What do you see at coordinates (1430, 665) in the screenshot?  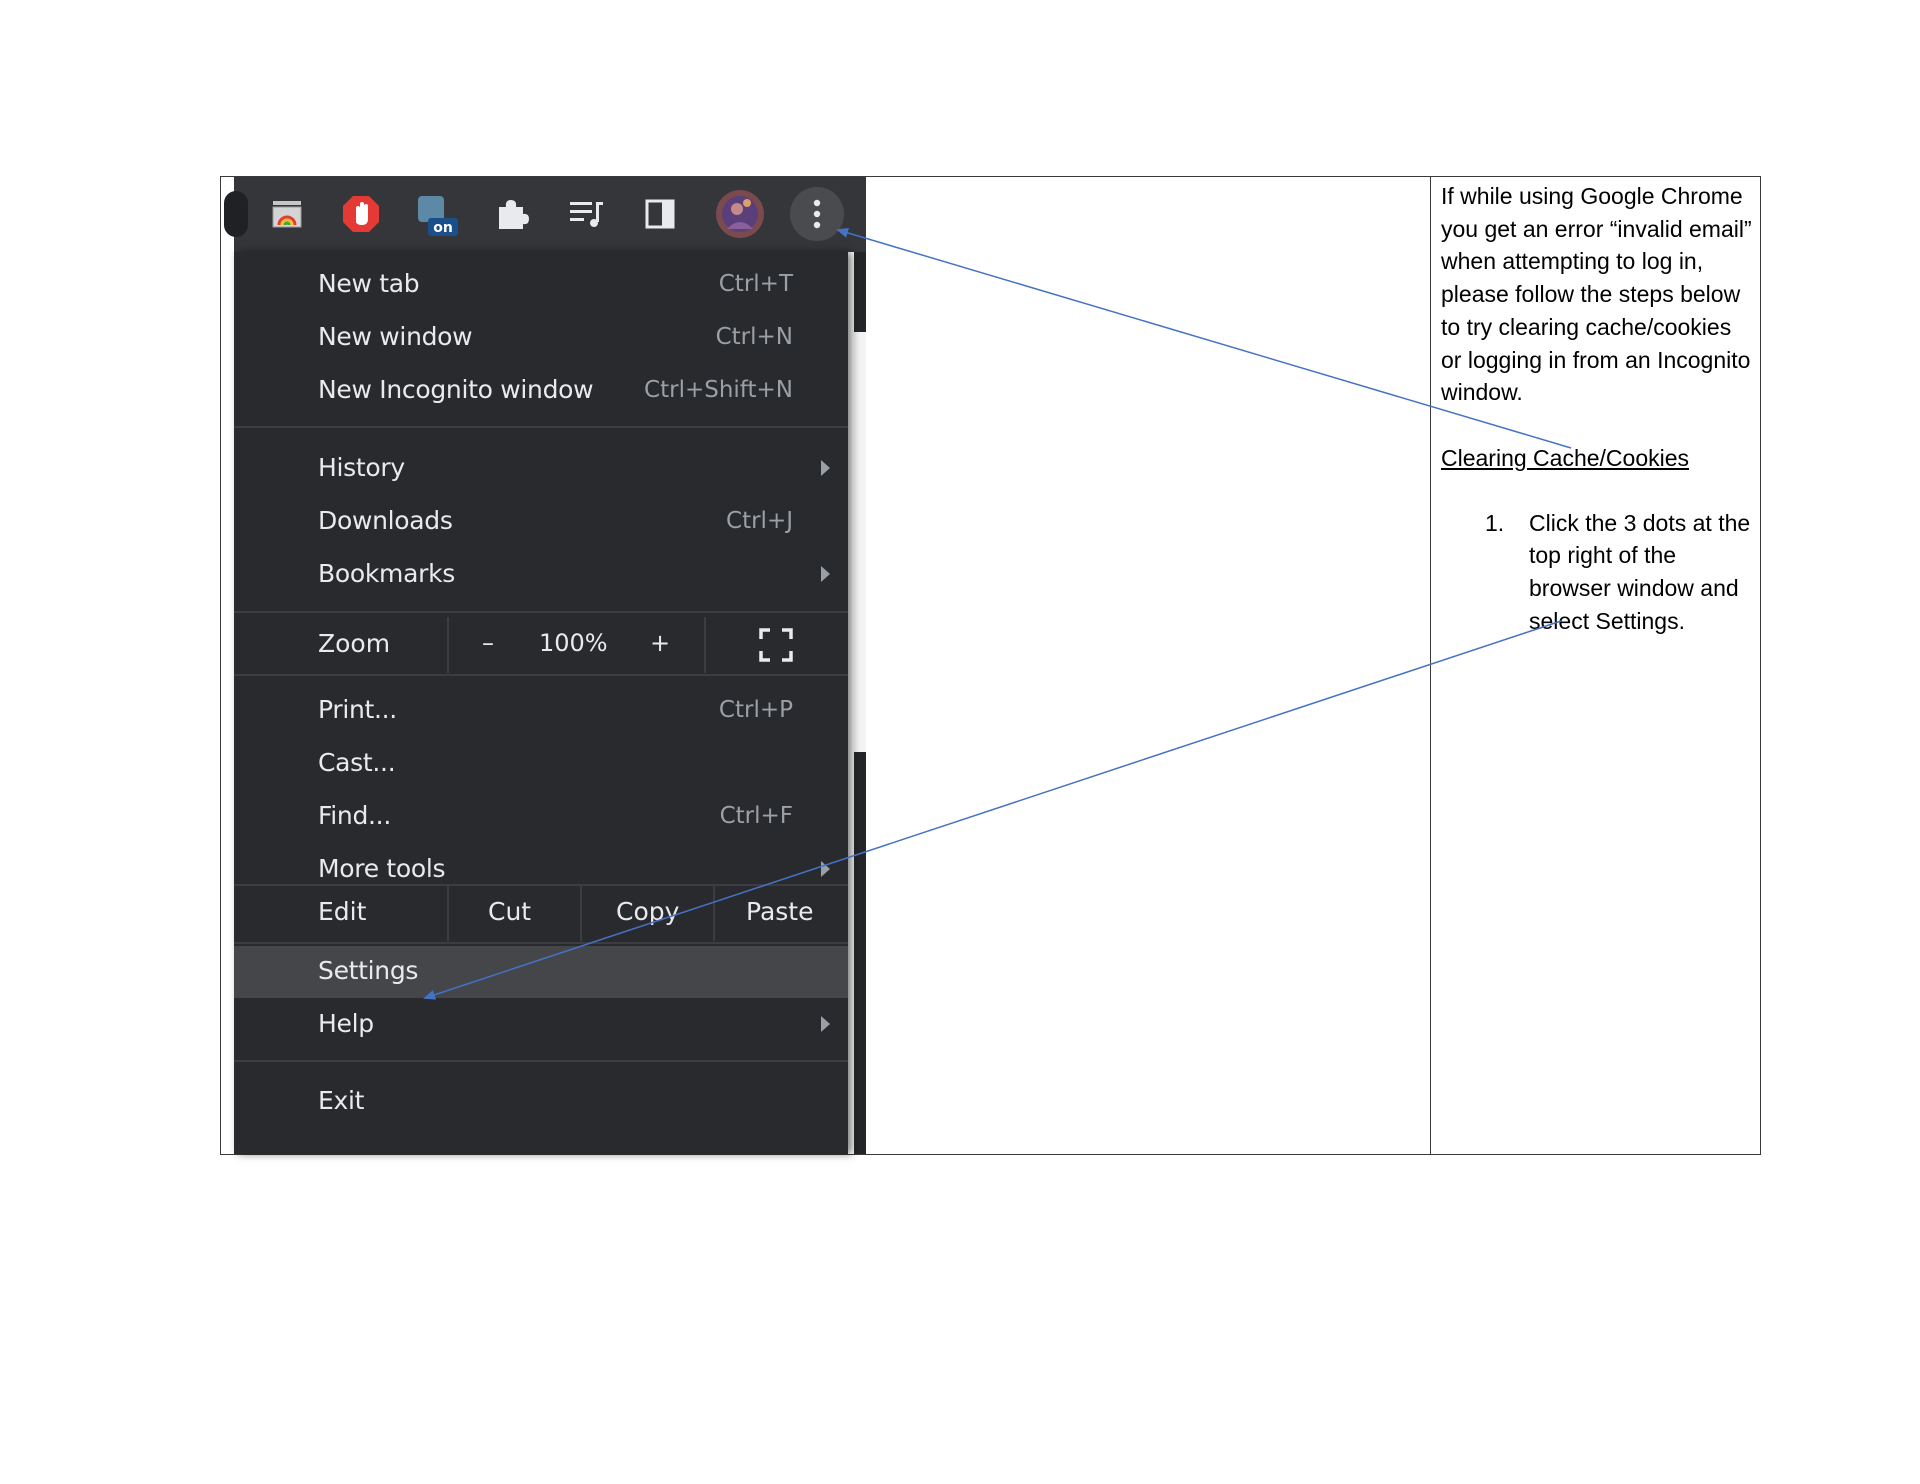 I see `column-divider` at bounding box center [1430, 665].